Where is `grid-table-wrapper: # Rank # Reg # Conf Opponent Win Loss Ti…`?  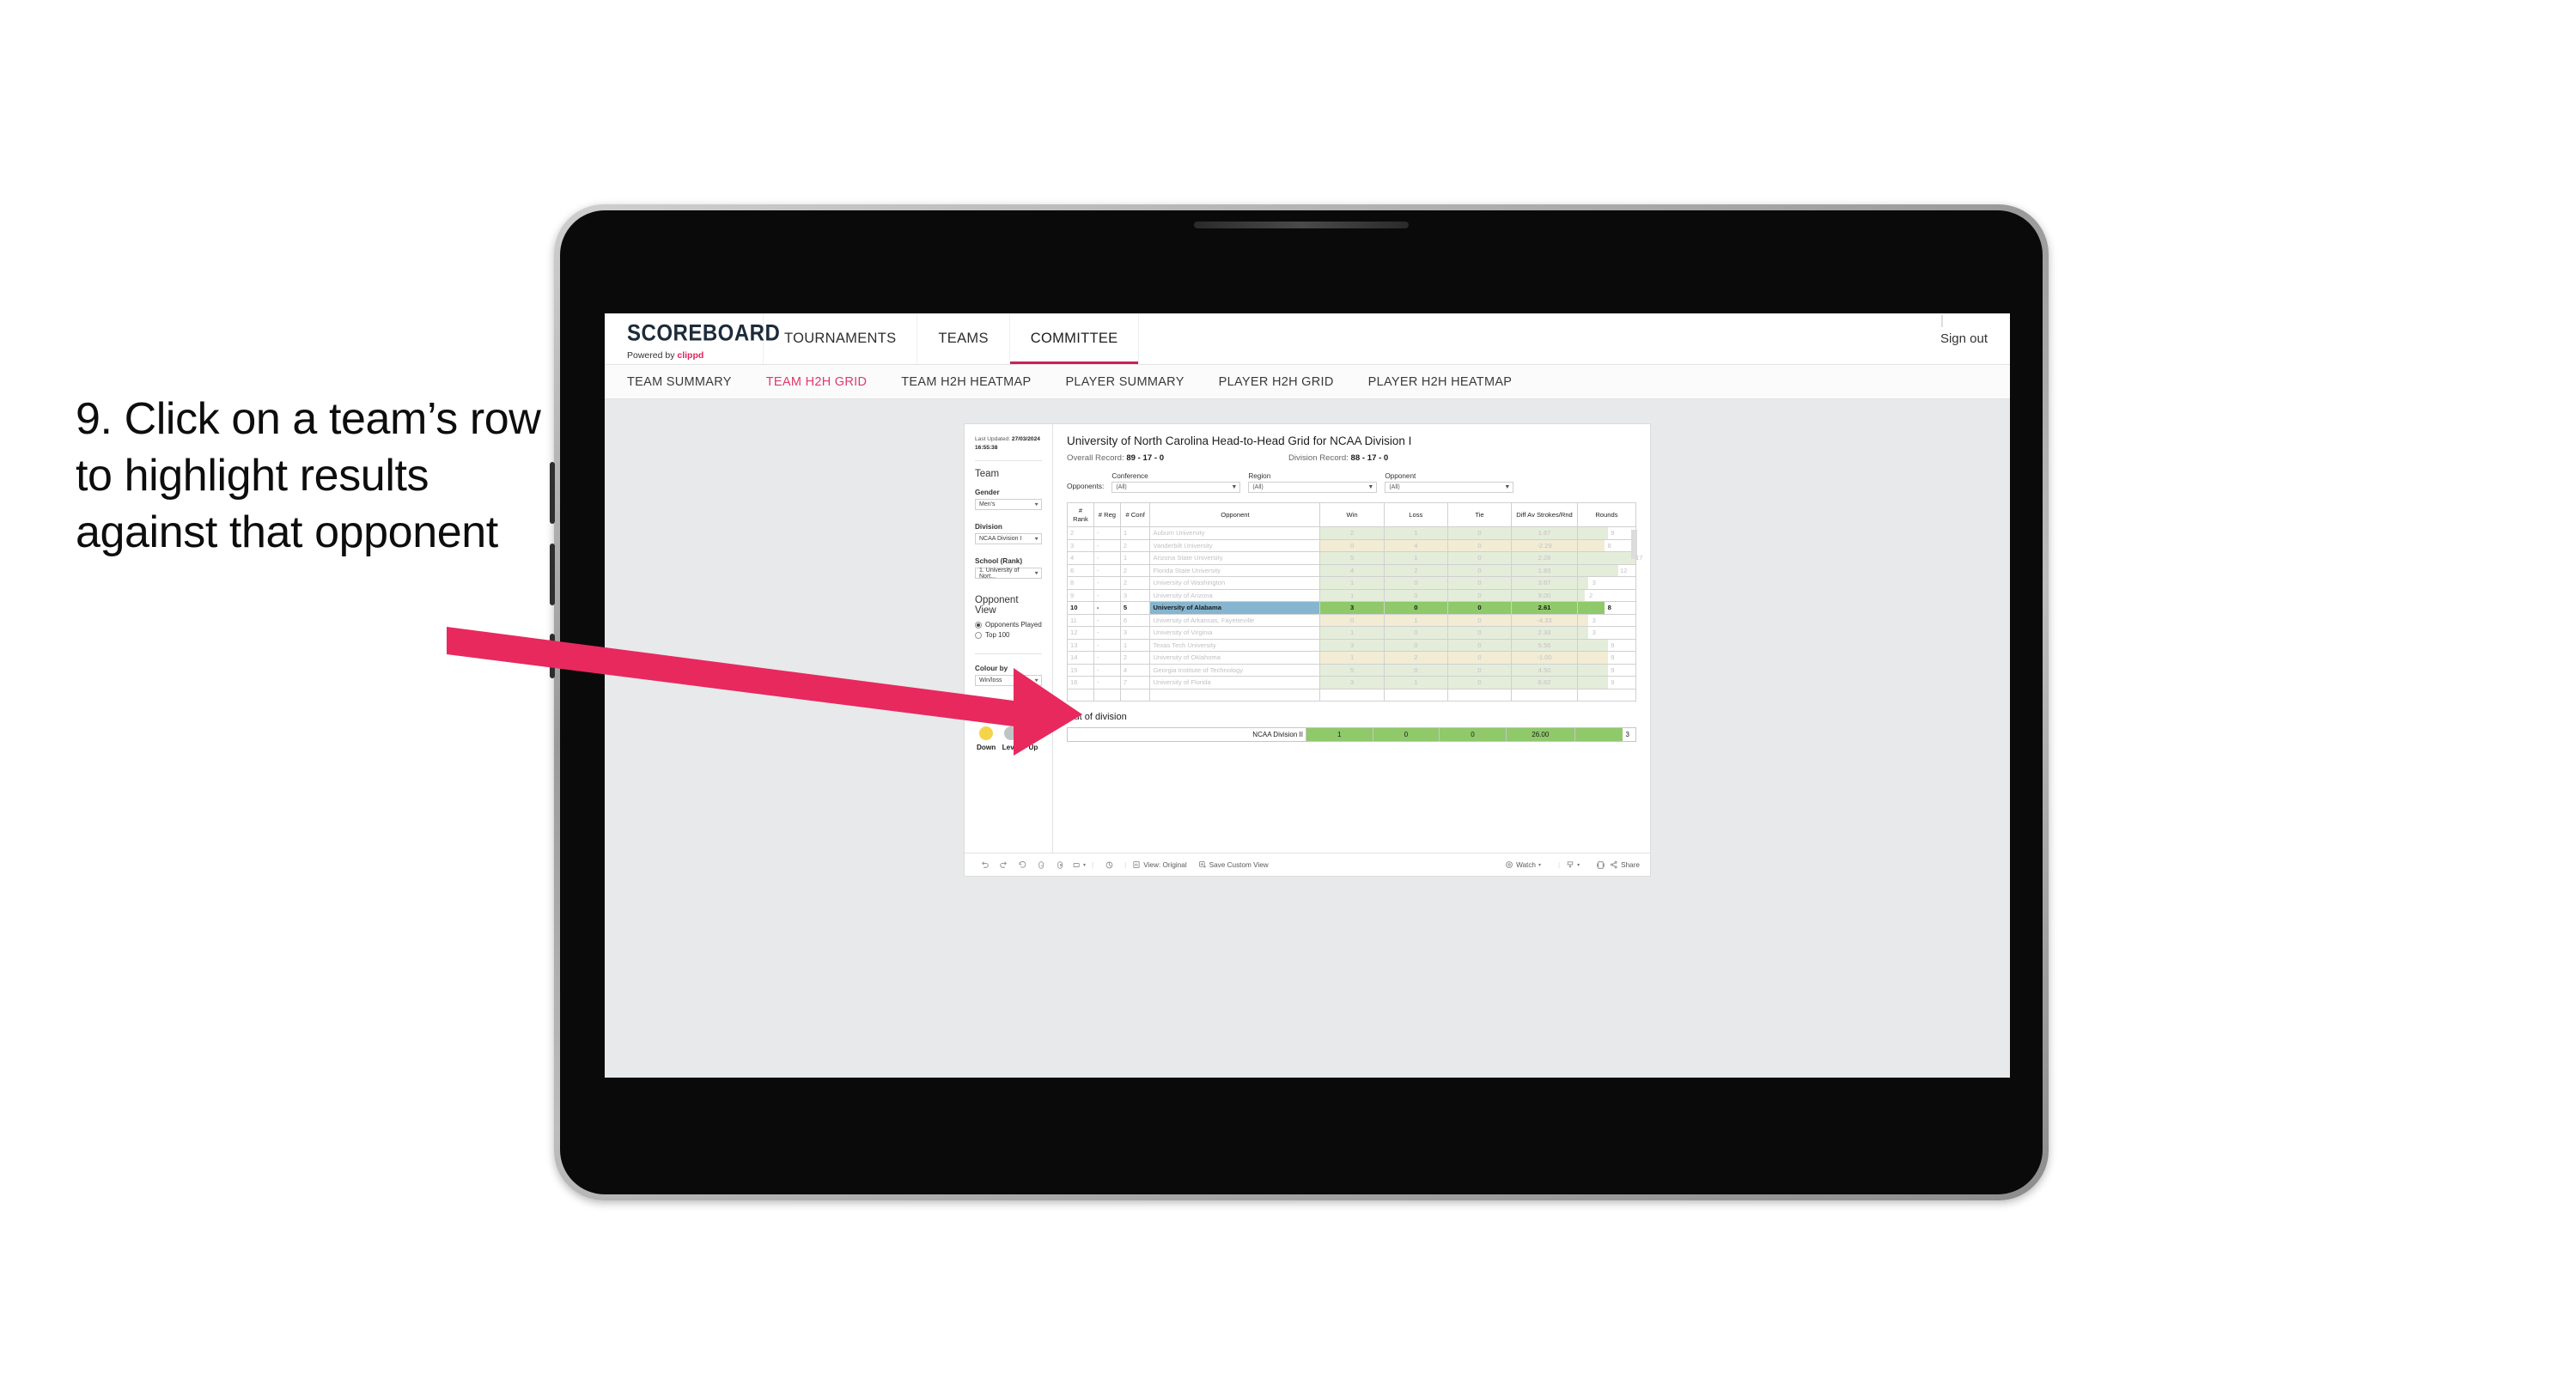
grid-table-wrapper: # Rank # Reg # Conf Opponent Win Loss Ti… is located at coordinates (1354, 602).